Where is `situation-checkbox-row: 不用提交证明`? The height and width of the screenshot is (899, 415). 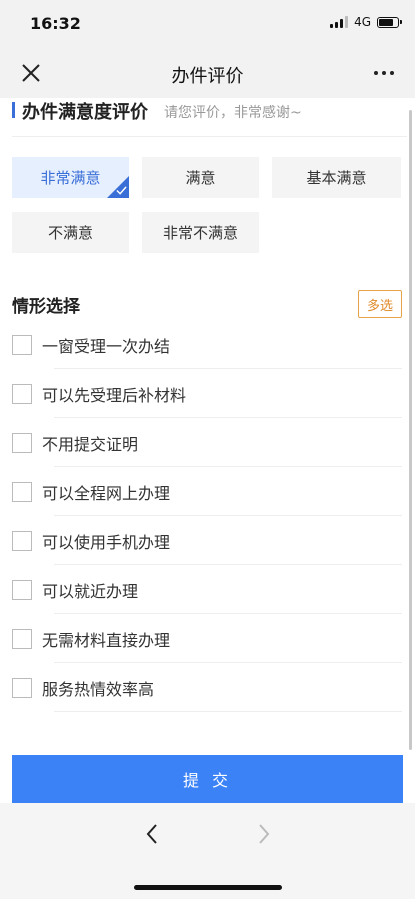
situation-checkbox-row: 不用提交证明 is located at coordinates (207, 443).